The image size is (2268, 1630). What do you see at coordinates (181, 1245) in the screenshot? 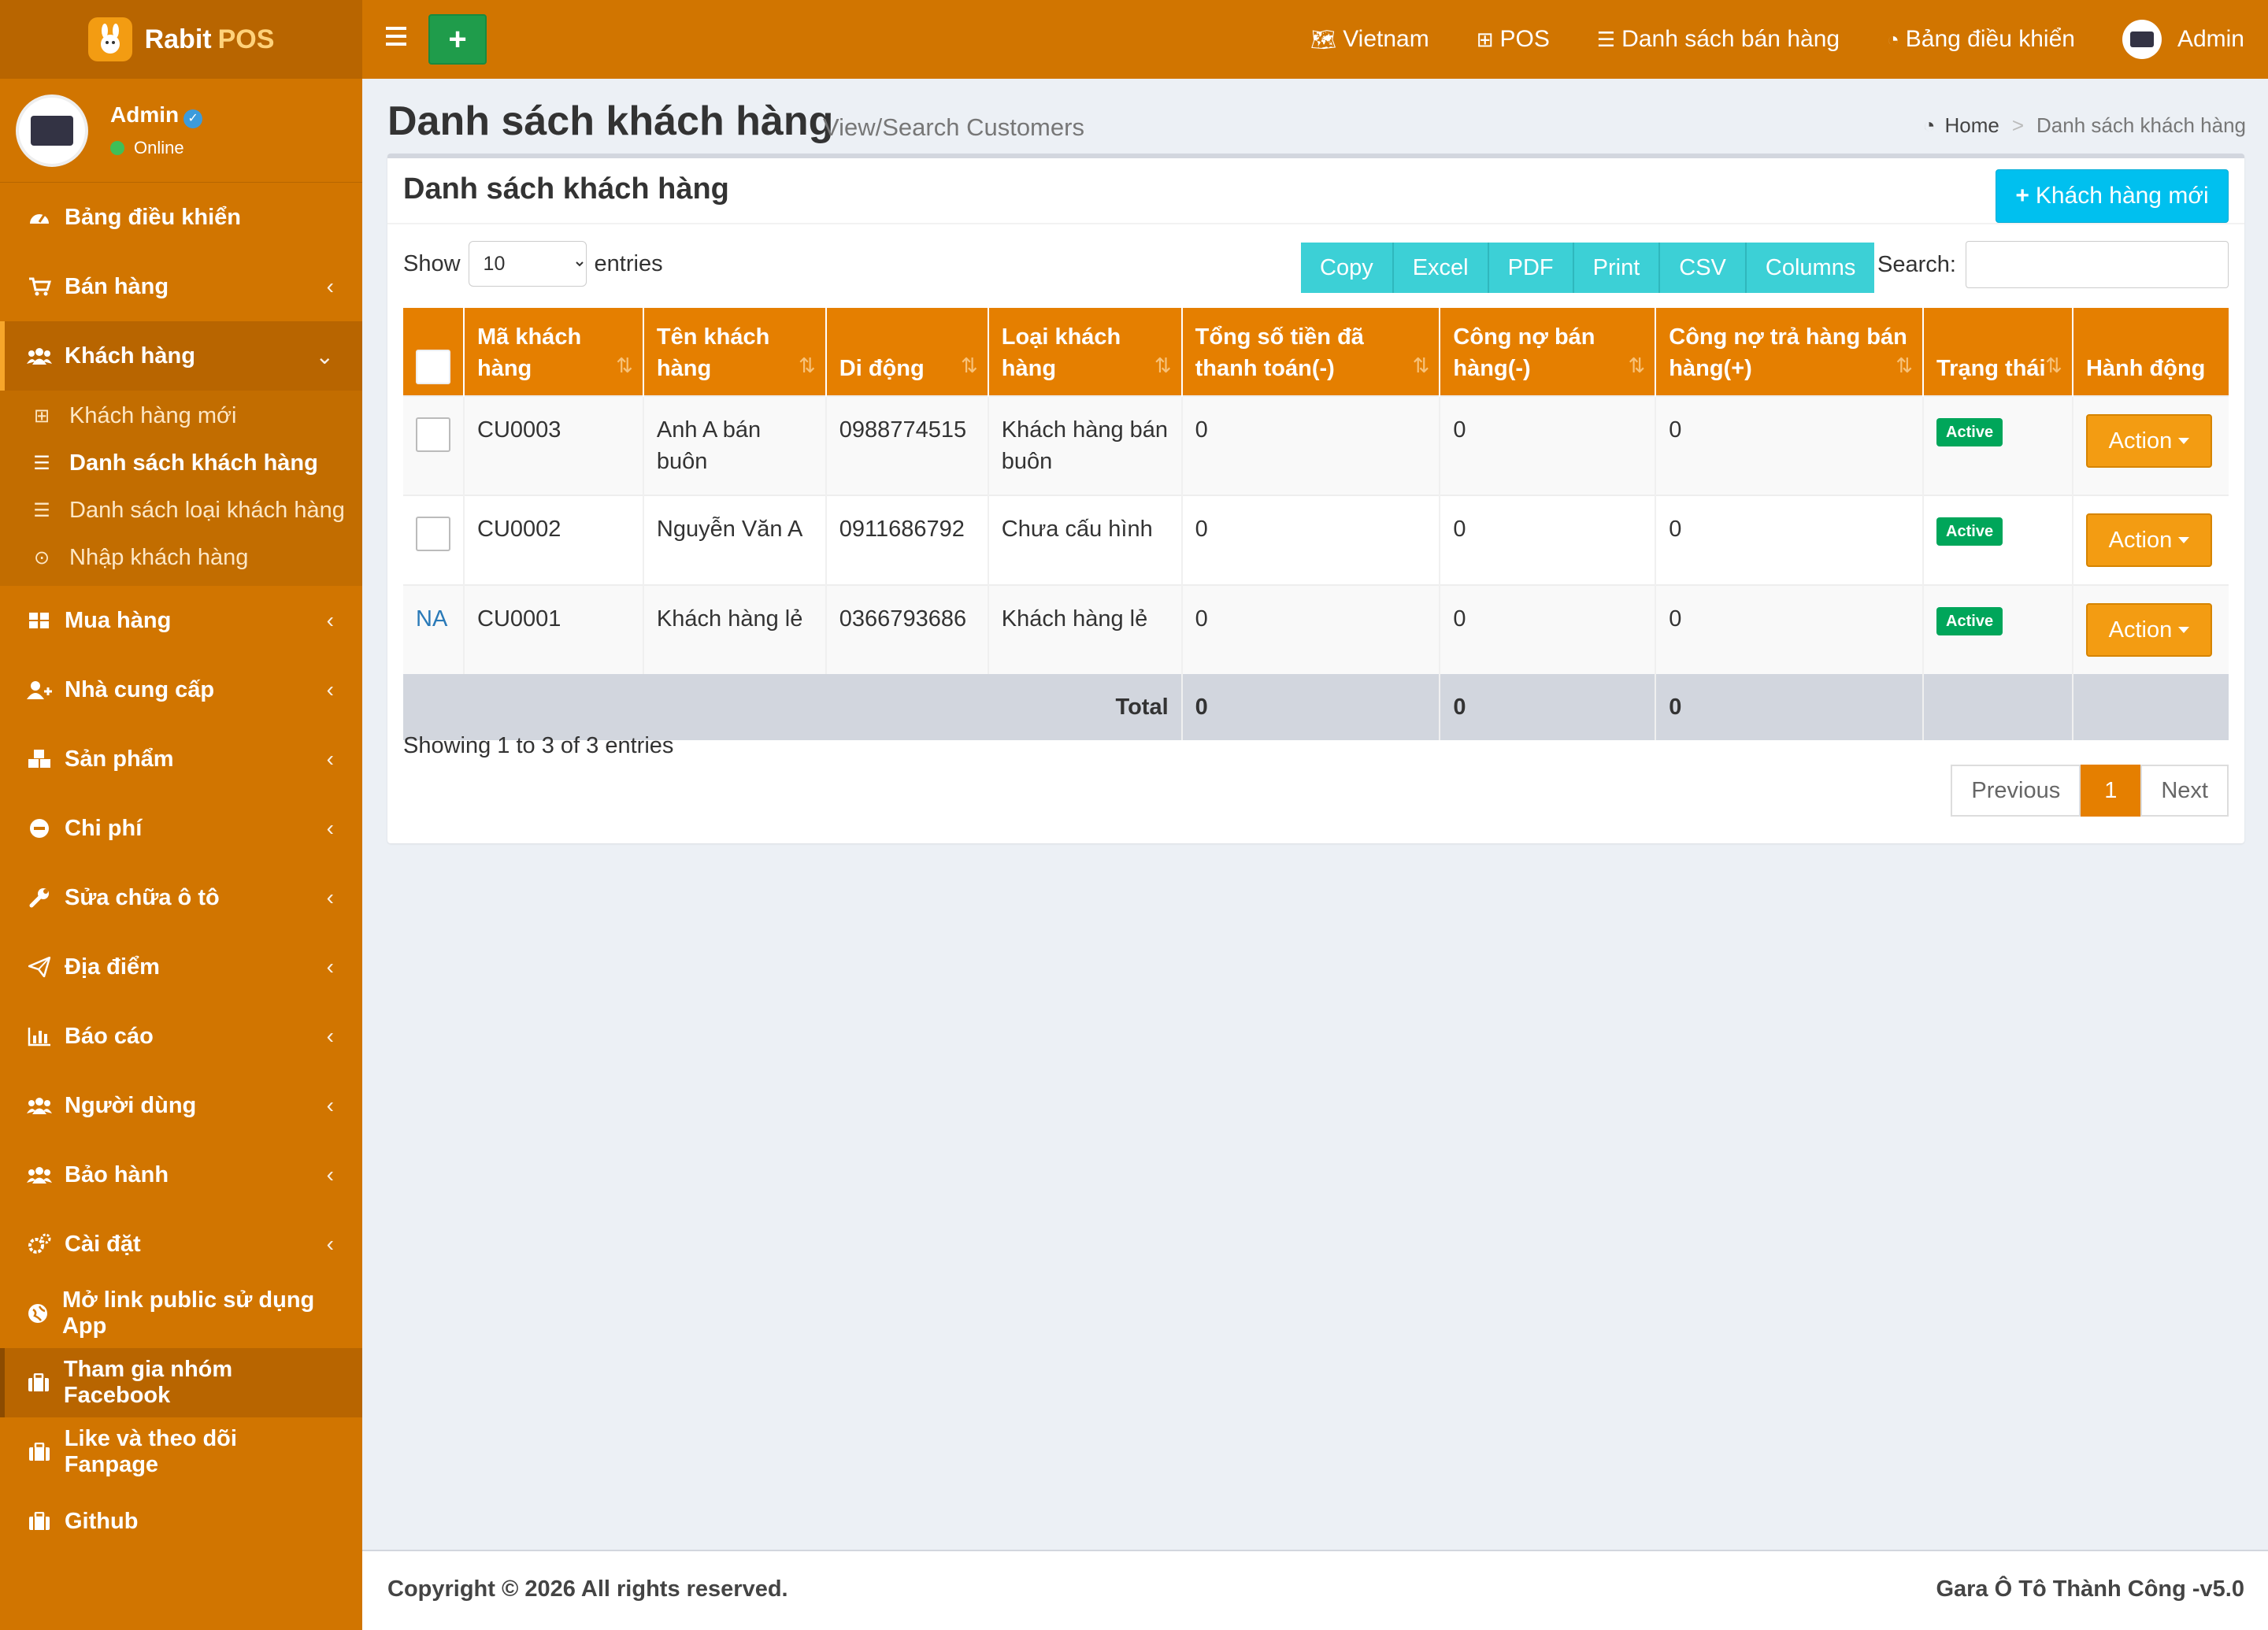
I see `sidebar-item-settings: Cài đặt ‹` at bounding box center [181, 1245].